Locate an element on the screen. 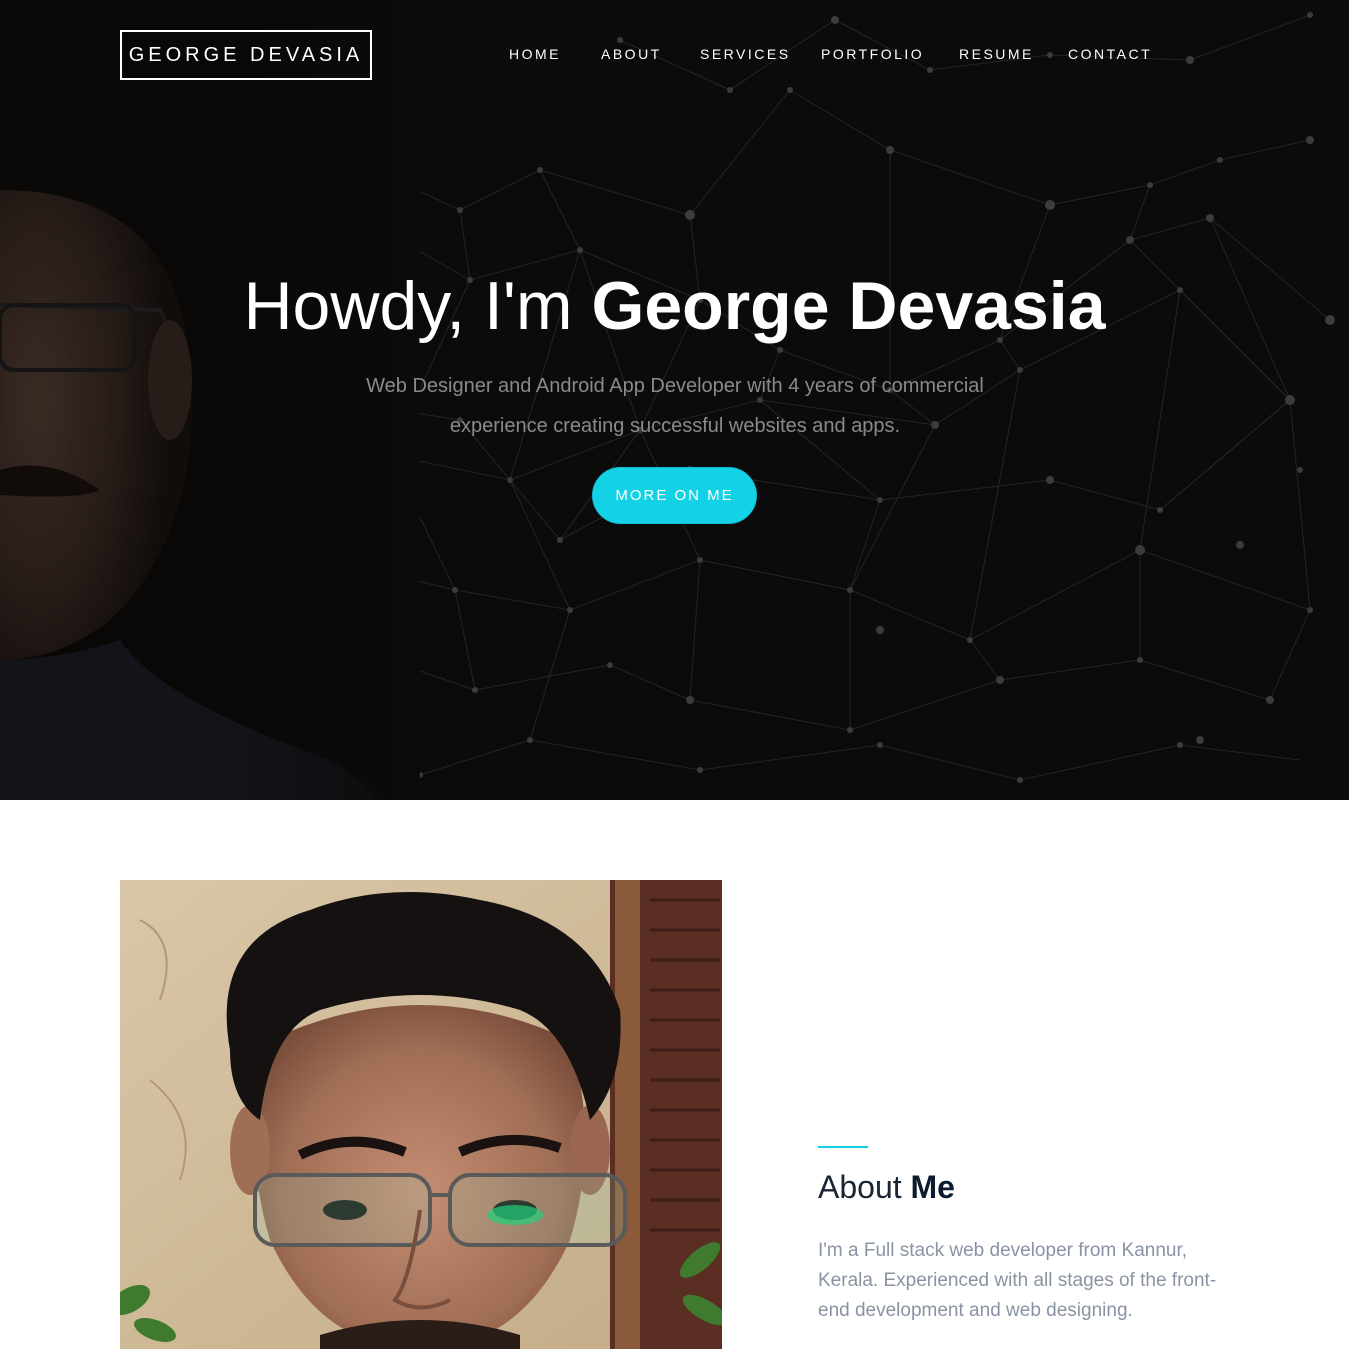  hero-heading: Howdy, I'm George Devasia is located at coordinates (674, 306).